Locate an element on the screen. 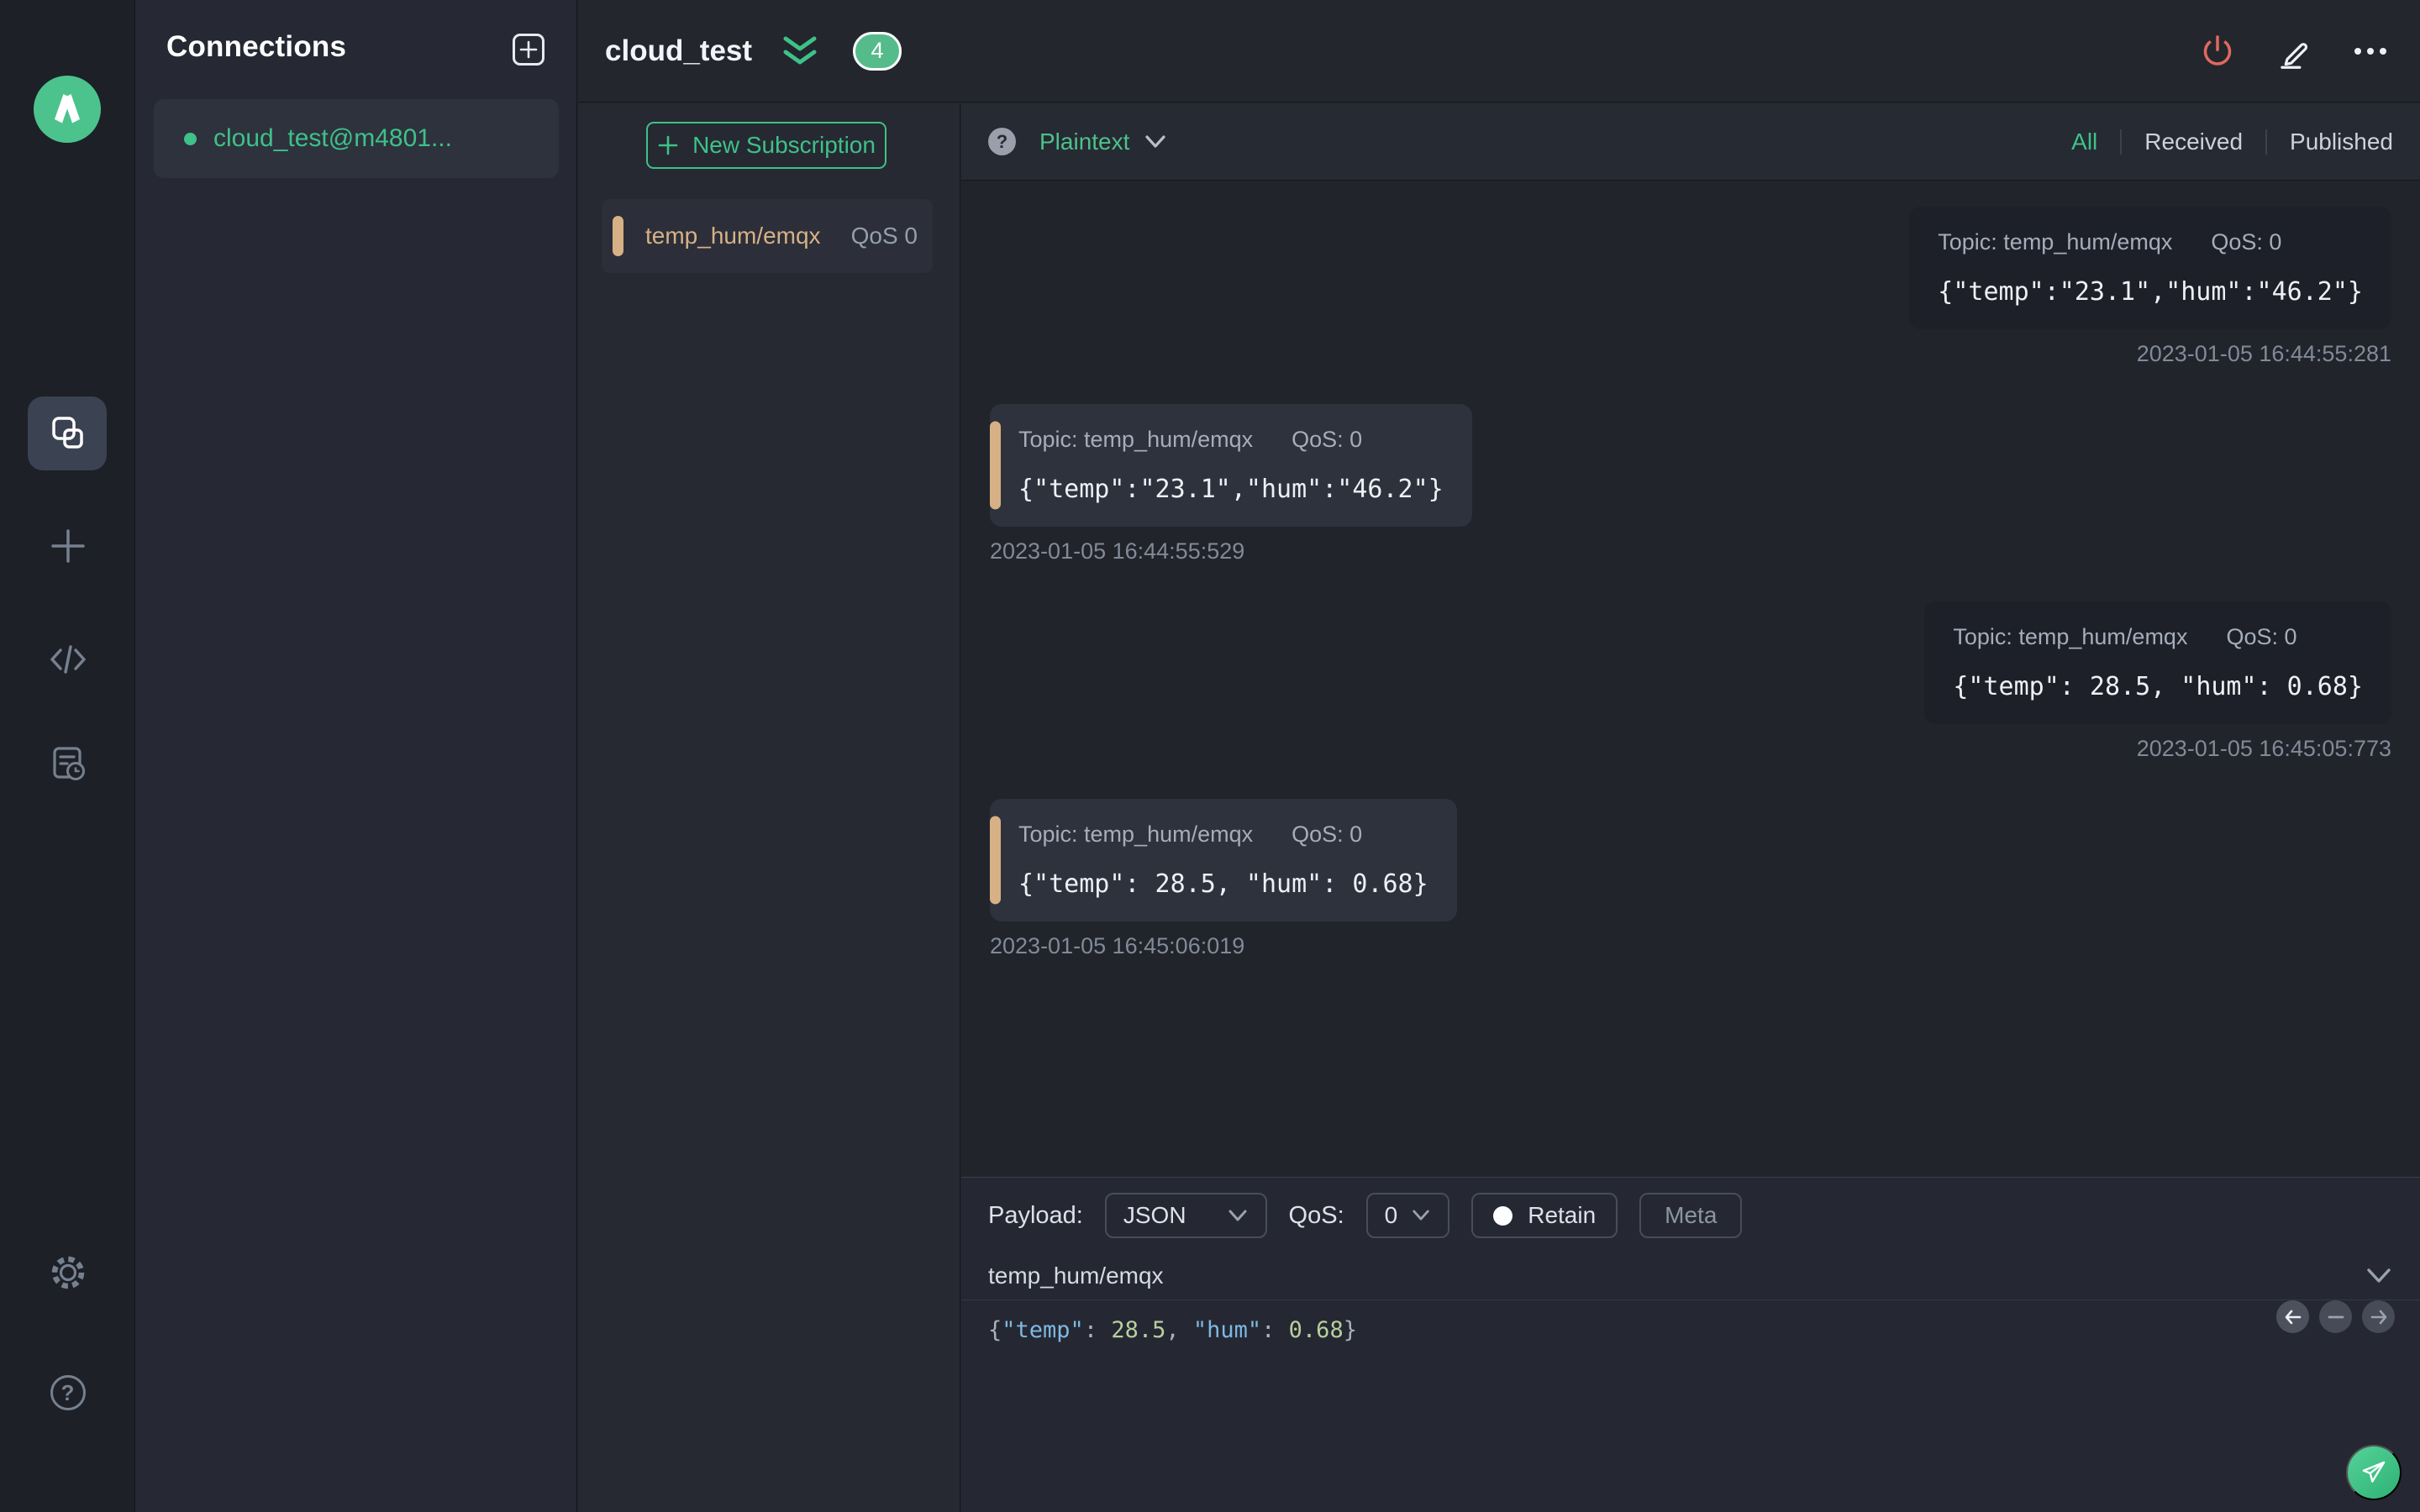 The image size is (2420, 1512). connection-title: cloud_test is located at coordinates (679, 50).